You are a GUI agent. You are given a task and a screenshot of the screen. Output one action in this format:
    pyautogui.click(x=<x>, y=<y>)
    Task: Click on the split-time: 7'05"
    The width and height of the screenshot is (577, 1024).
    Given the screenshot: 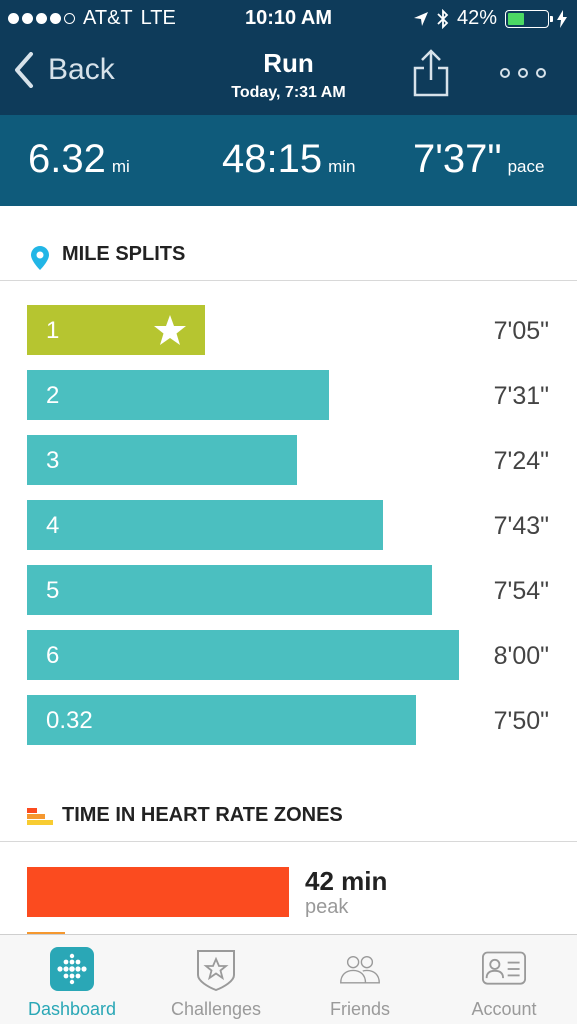 What is the action you would take?
    pyautogui.click(x=521, y=331)
    